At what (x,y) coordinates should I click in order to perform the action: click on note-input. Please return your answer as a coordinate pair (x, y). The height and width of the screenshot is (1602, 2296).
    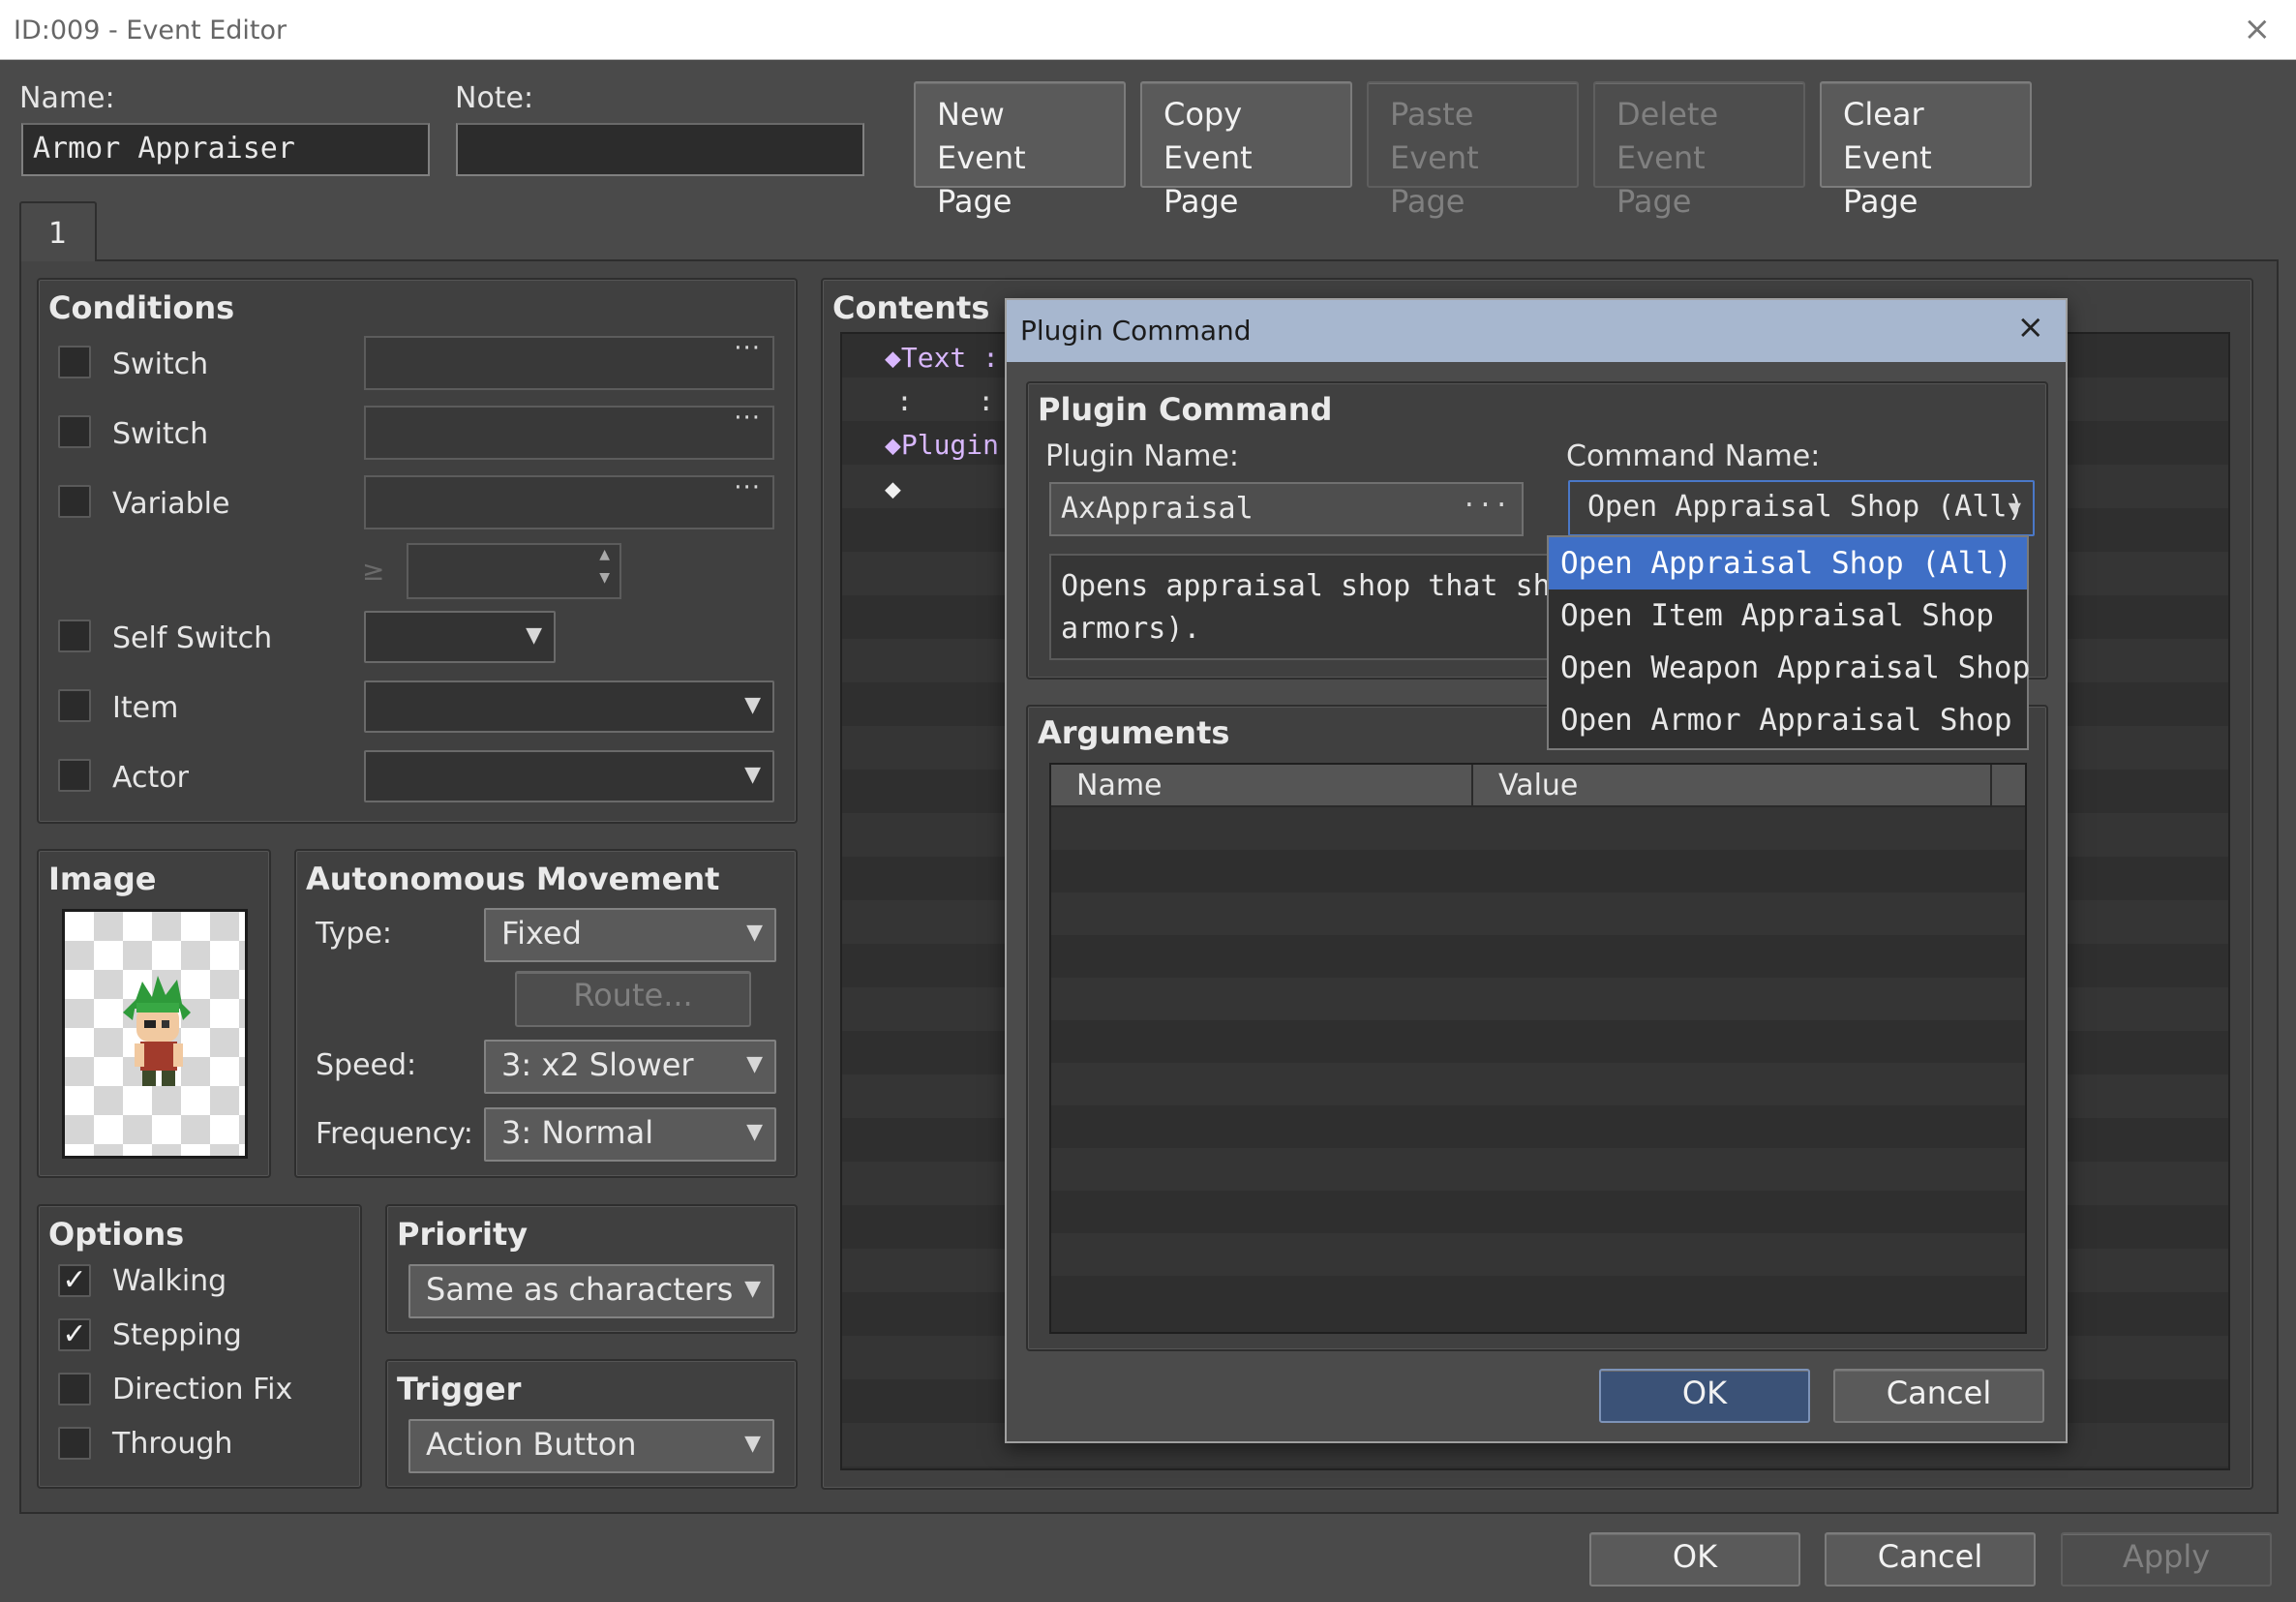
    Looking at the image, I should click on (660, 149).